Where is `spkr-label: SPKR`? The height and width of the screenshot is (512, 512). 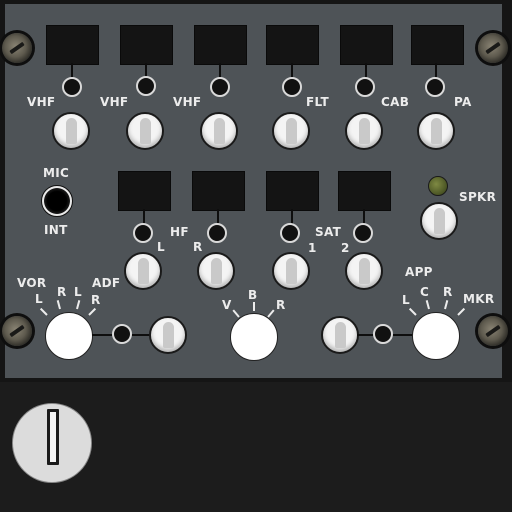
spkr-label: SPKR is located at coordinates (478, 197).